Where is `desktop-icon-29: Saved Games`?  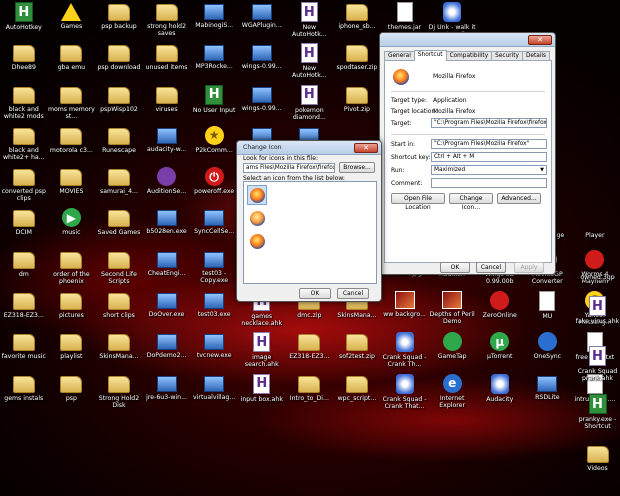
desktop-icon-29: Saved Games is located at coordinates (119, 226).